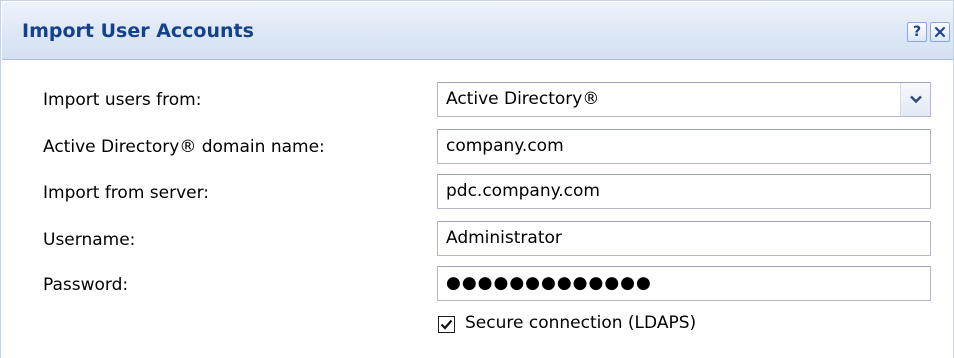 The width and height of the screenshot is (954, 358). I want to click on close-button, so click(940, 32).